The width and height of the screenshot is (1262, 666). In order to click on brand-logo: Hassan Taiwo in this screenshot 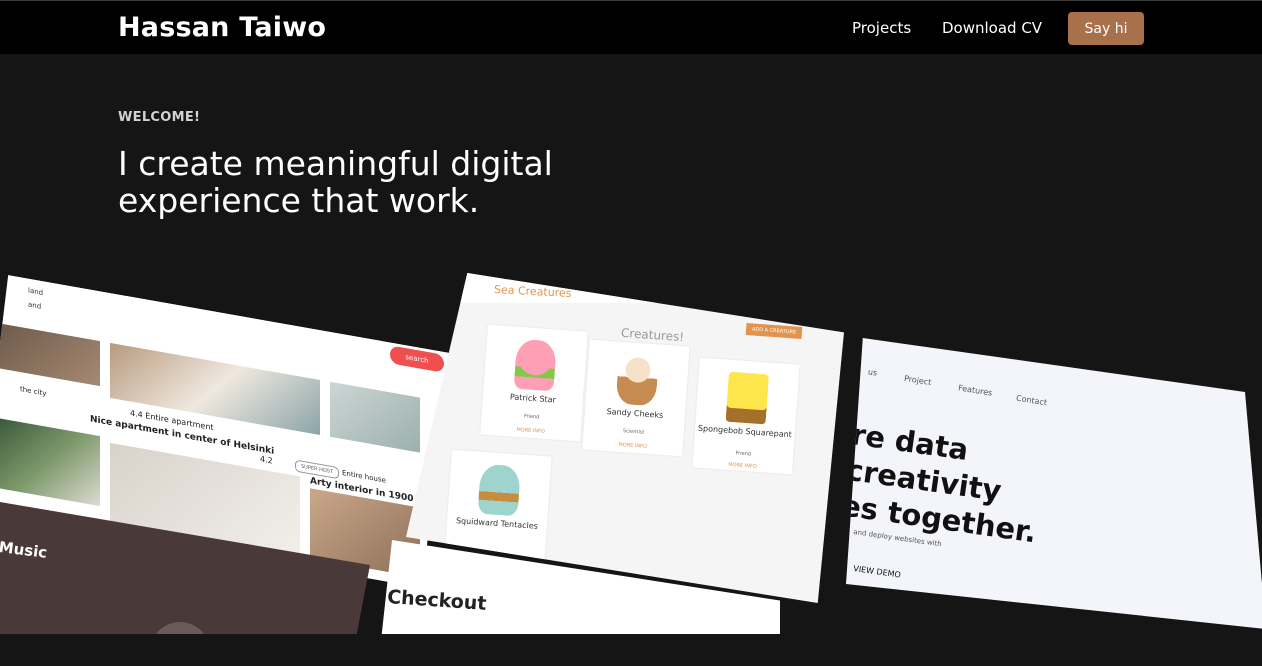, I will do `click(222, 27)`.